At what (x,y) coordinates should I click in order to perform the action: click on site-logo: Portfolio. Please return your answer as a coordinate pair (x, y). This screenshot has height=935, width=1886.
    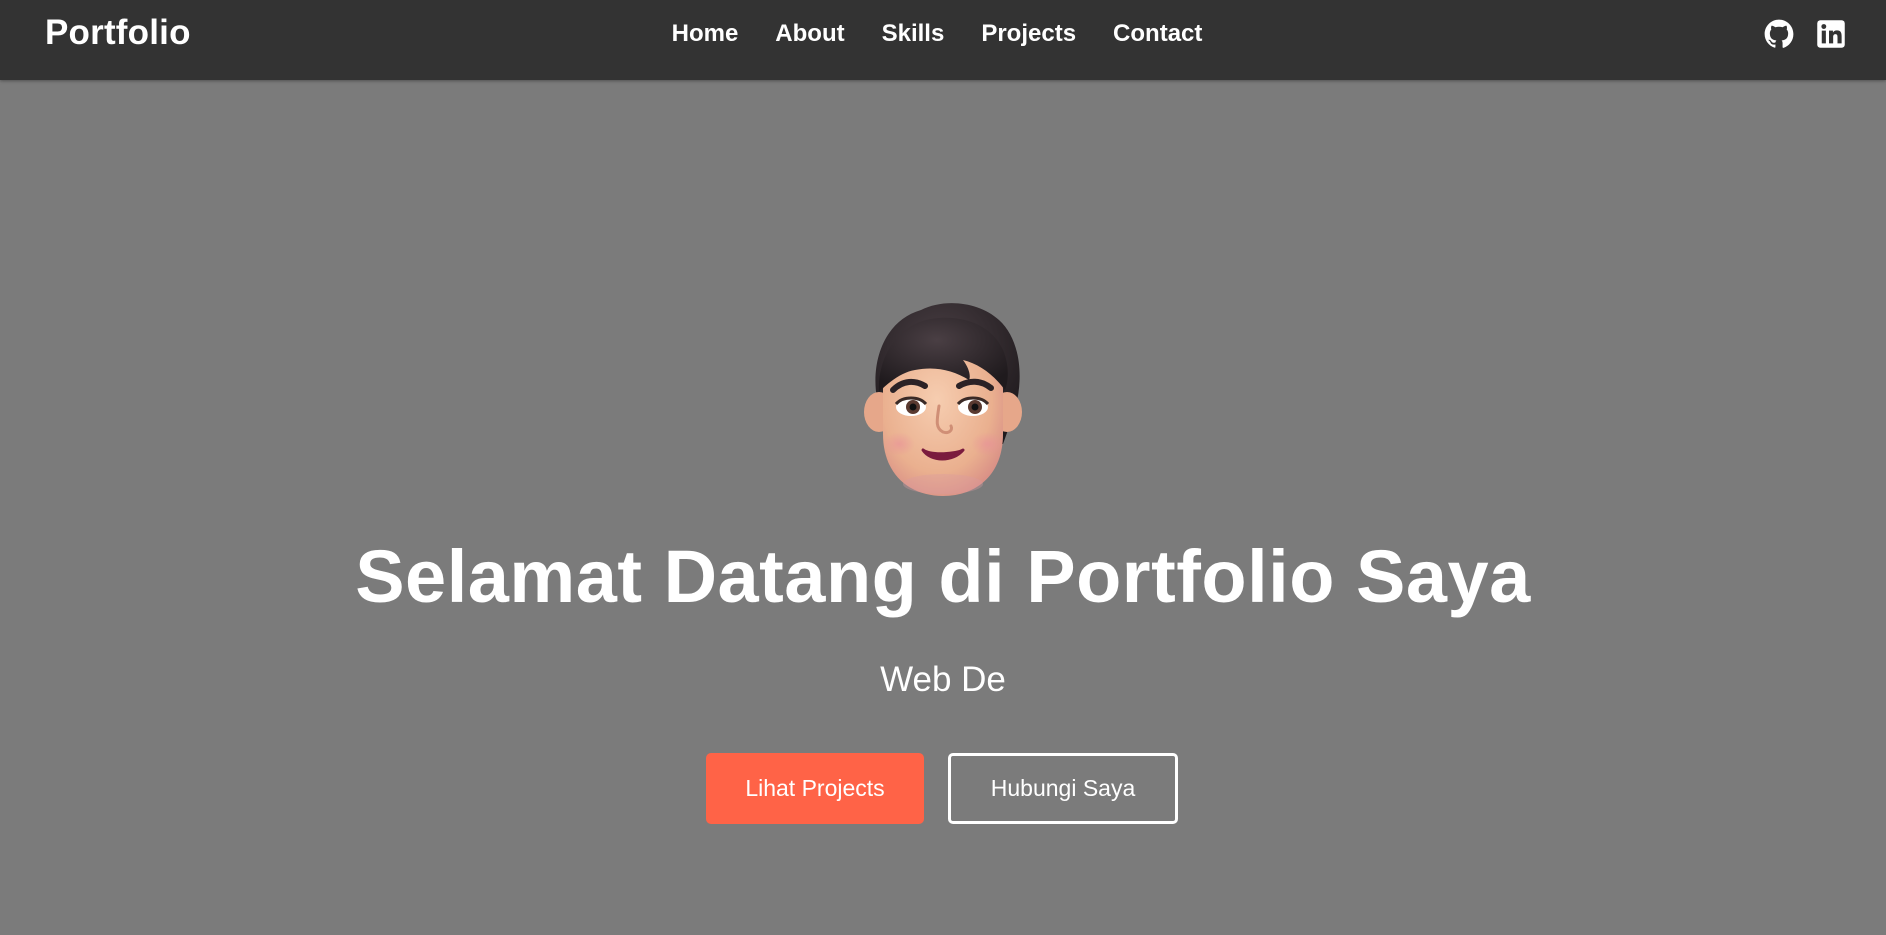
    Looking at the image, I should click on (118, 33).